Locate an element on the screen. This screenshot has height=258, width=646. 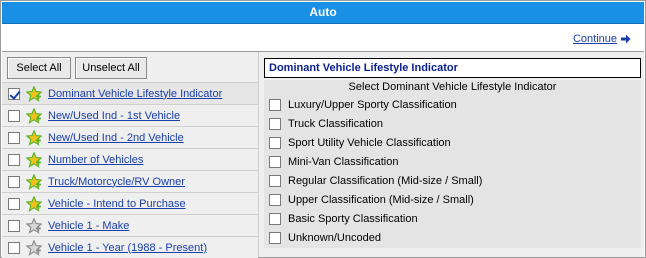
arrow-right-icon is located at coordinates (626, 39).